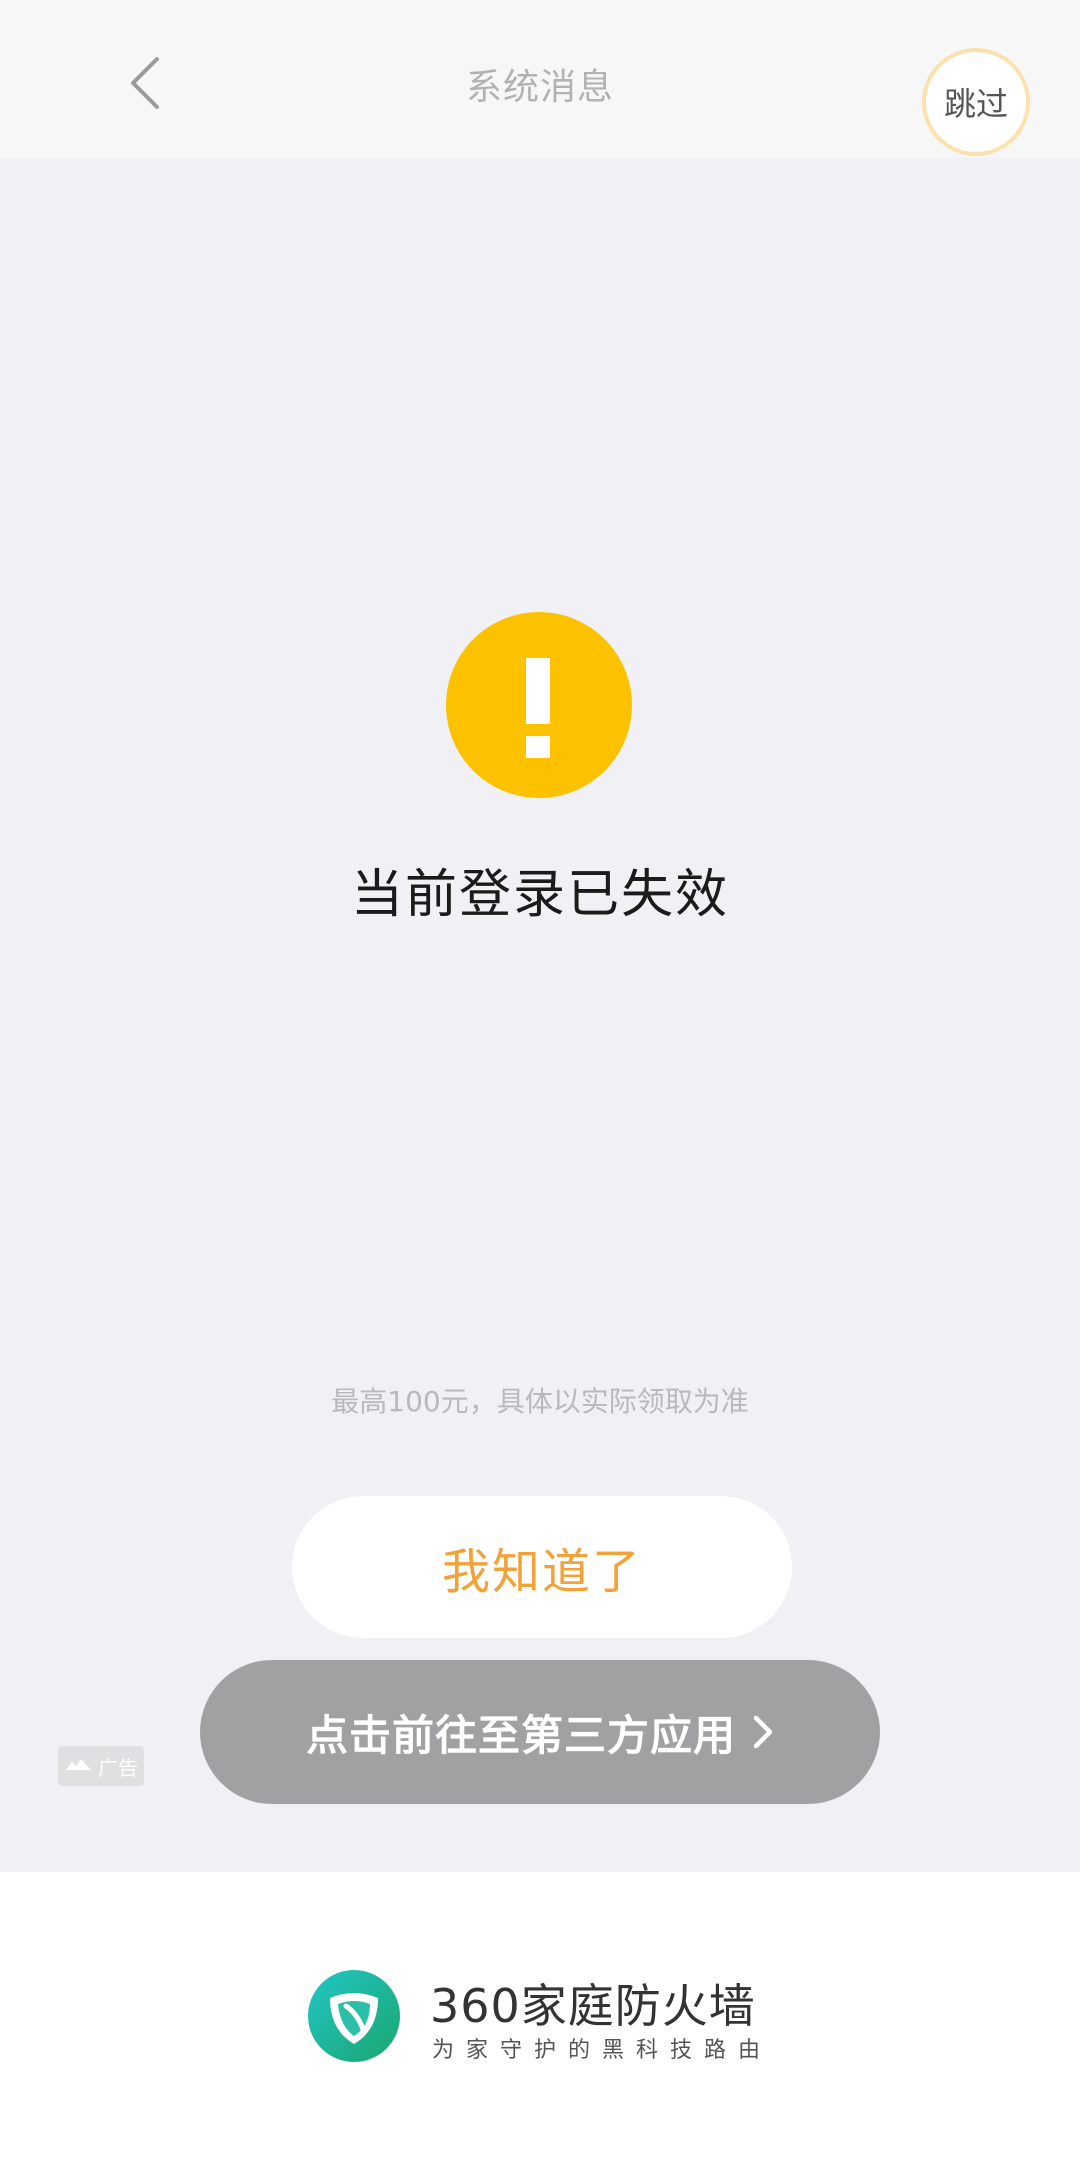 This screenshot has width=1080, height=2160. Describe the element at coordinates (538, 691) in the screenshot. I see `exclamation-bar` at that location.